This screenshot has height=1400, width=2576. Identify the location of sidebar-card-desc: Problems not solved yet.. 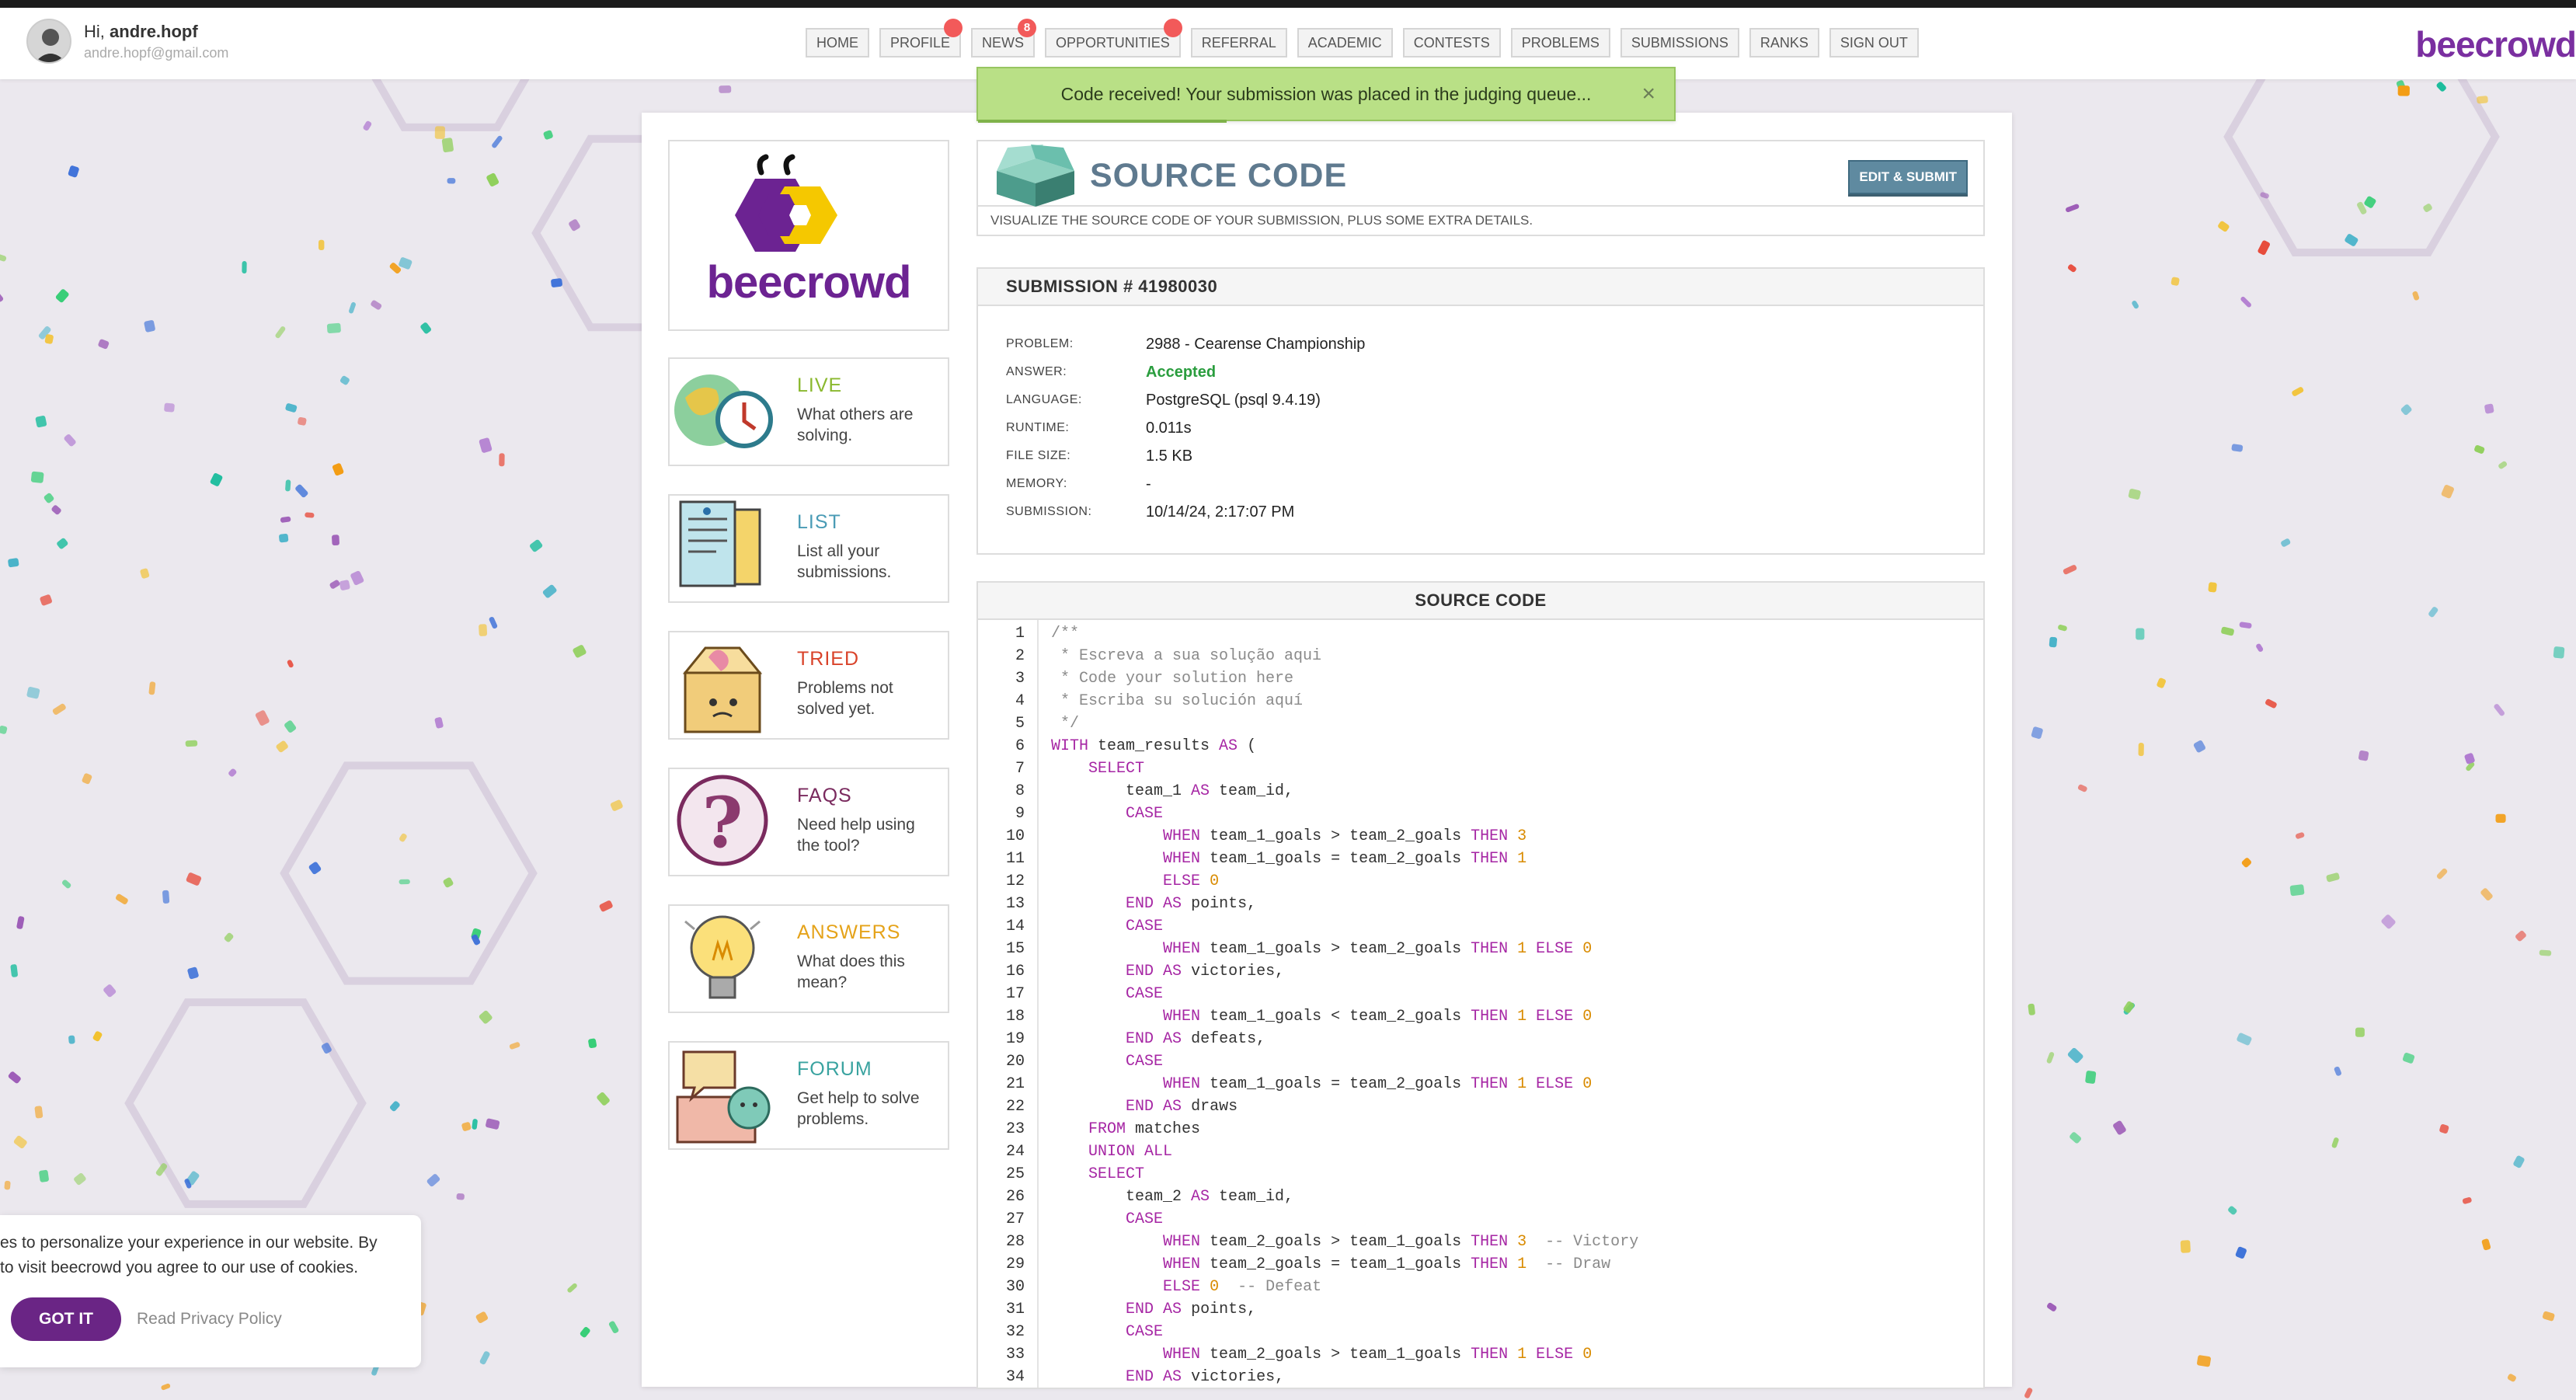
(845, 698).